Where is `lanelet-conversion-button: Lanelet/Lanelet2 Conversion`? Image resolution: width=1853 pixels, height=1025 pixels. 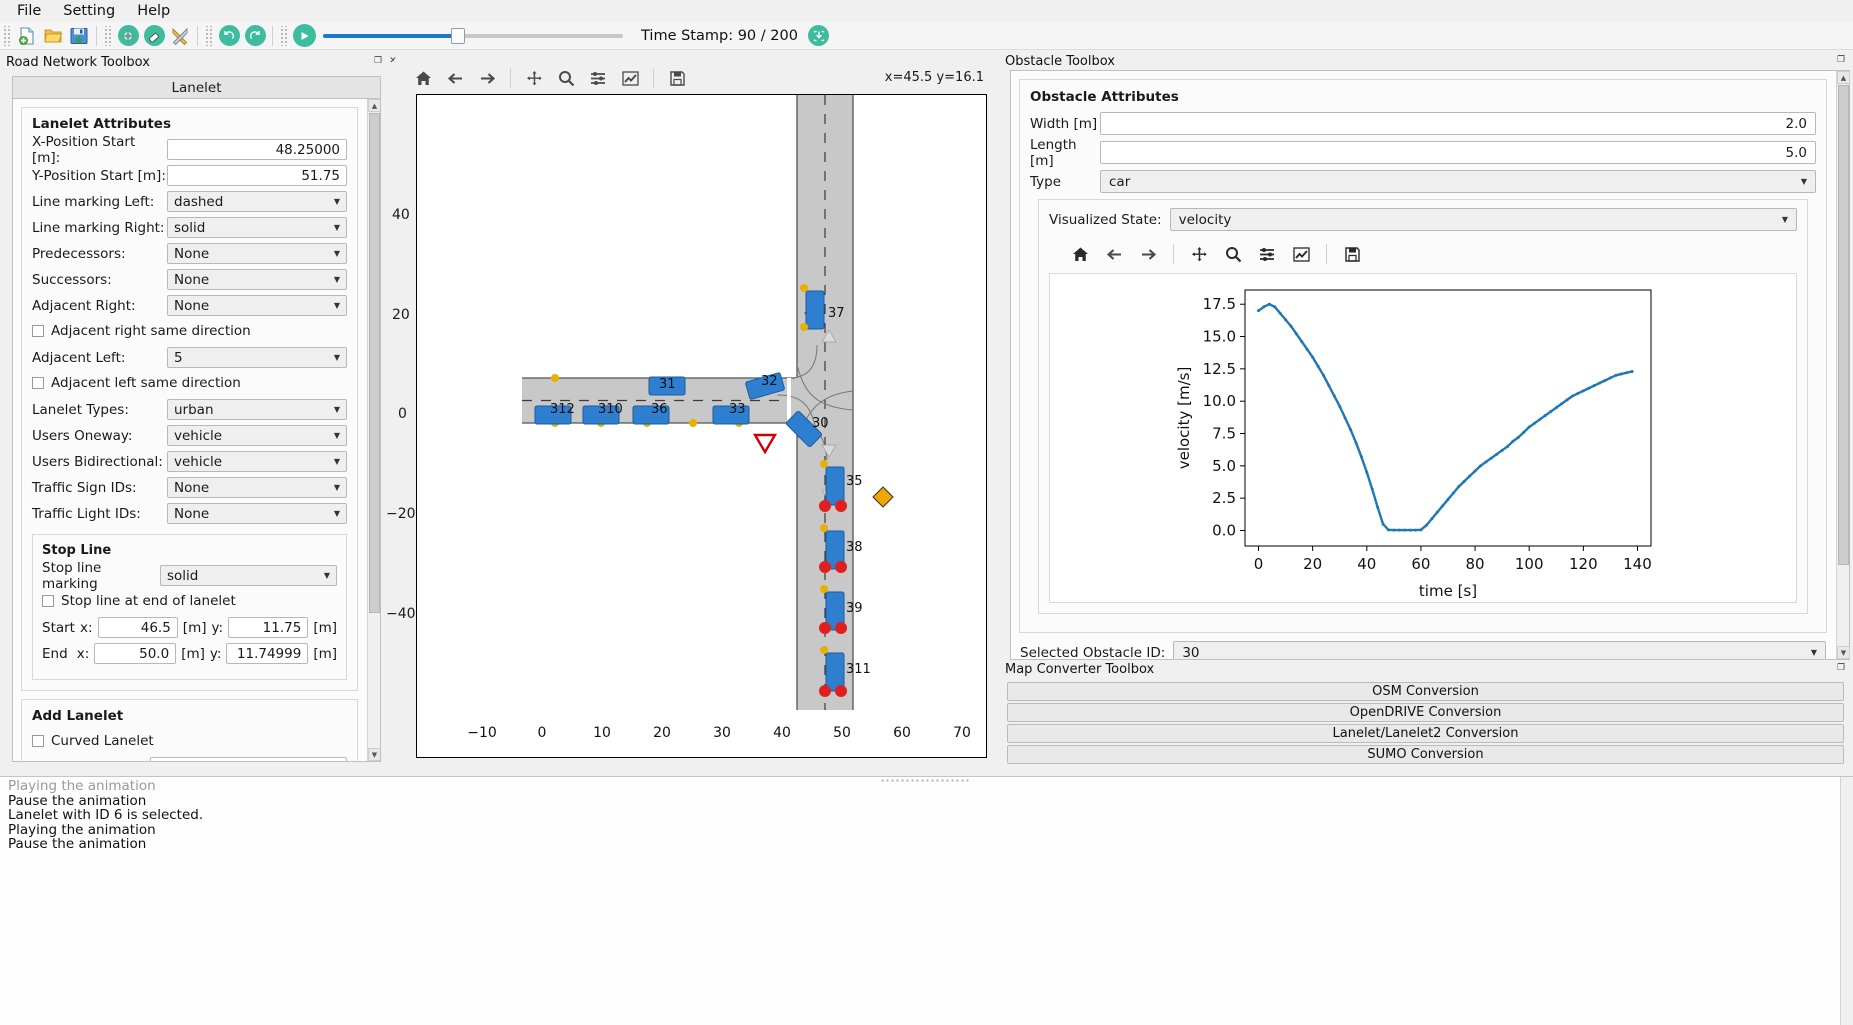
lanelet-conversion-button: Lanelet/Lanelet2 Conversion is located at coordinates (1425, 733).